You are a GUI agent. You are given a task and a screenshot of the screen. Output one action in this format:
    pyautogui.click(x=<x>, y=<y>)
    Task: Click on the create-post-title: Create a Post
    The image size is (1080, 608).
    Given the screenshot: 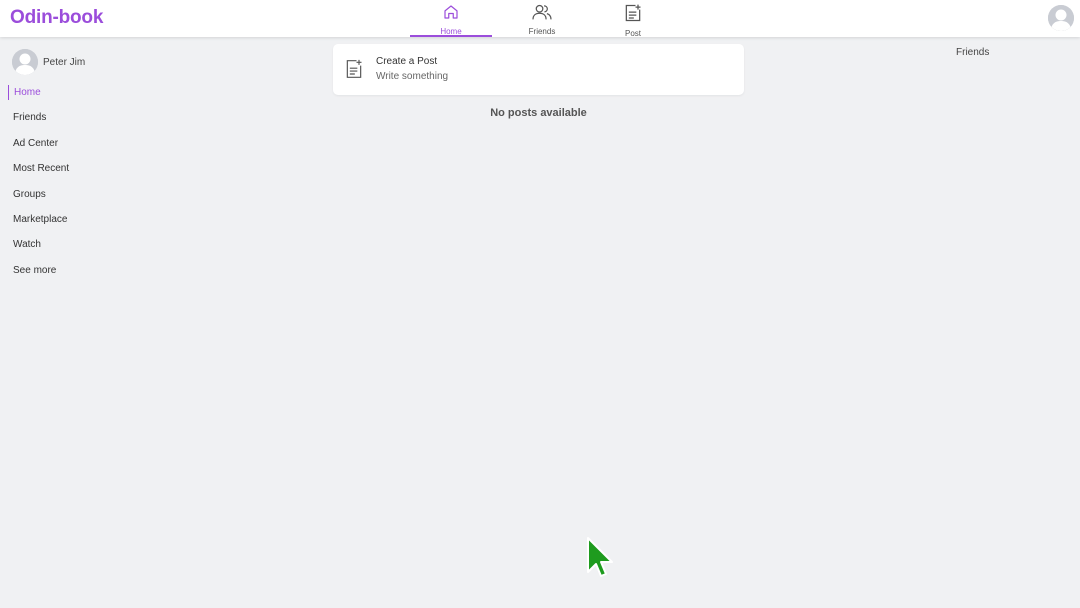 What is the action you would take?
    pyautogui.click(x=407, y=61)
    